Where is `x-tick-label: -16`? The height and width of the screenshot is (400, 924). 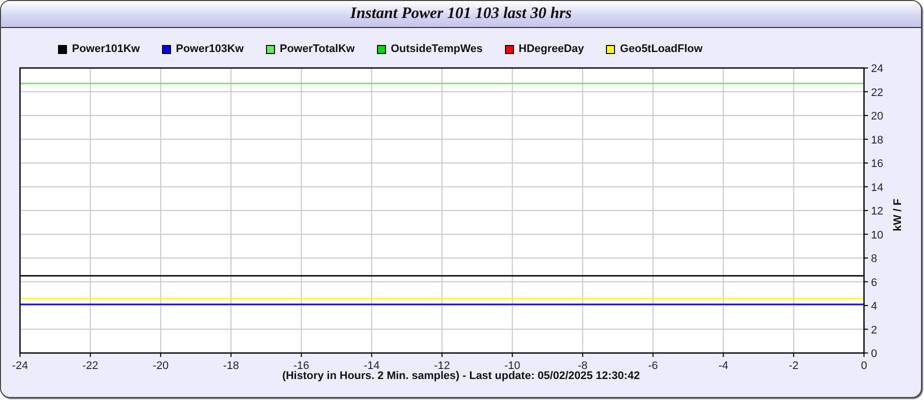 x-tick-label: -16 is located at coordinates (301, 366).